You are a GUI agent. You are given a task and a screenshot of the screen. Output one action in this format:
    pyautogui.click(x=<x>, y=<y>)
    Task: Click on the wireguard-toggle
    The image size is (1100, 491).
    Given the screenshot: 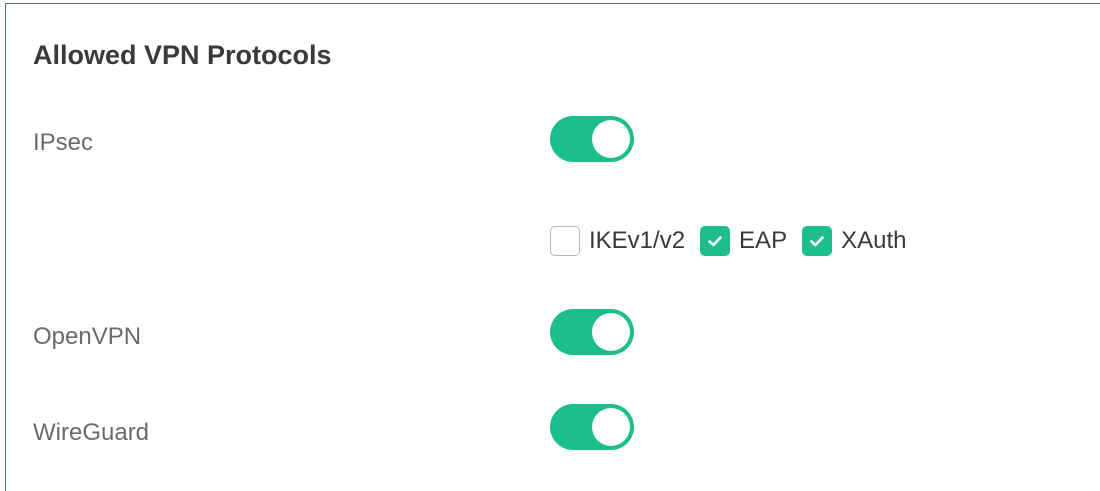 What is the action you would take?
    pyautogui.click(x=592, y=427)
    